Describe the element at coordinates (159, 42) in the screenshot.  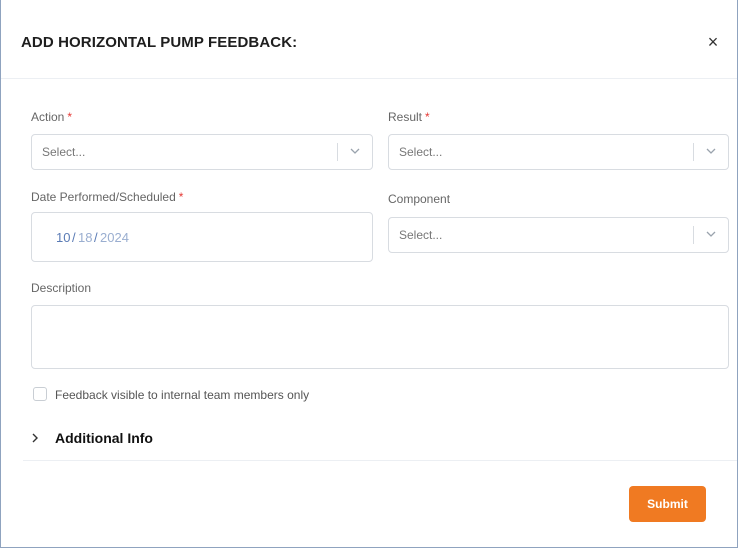
I see `modal-title: ADD HORIZONTAL PUMP FEEDBACK:` at that location.